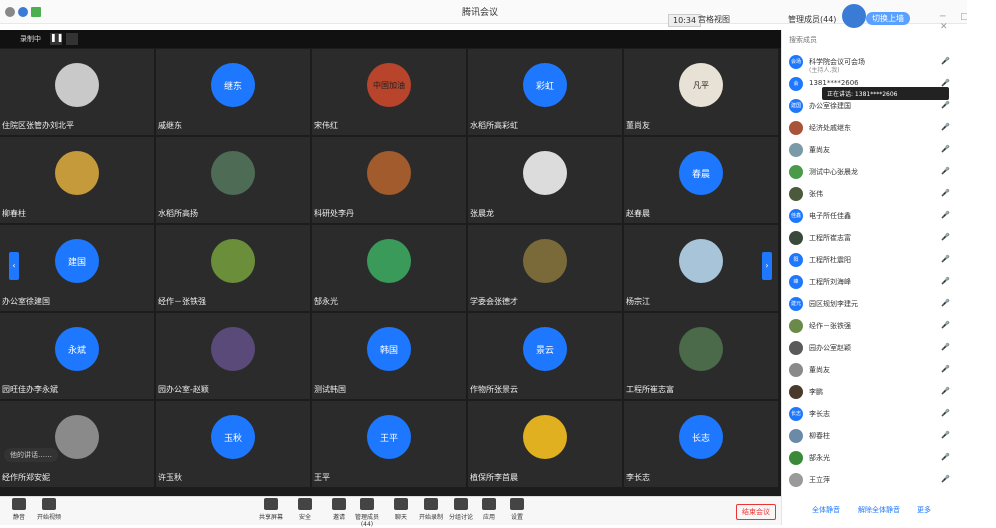 This screenshot has width=996, height=528. I want to click on participant-tile: 学委会张德才, so click(545, 268).